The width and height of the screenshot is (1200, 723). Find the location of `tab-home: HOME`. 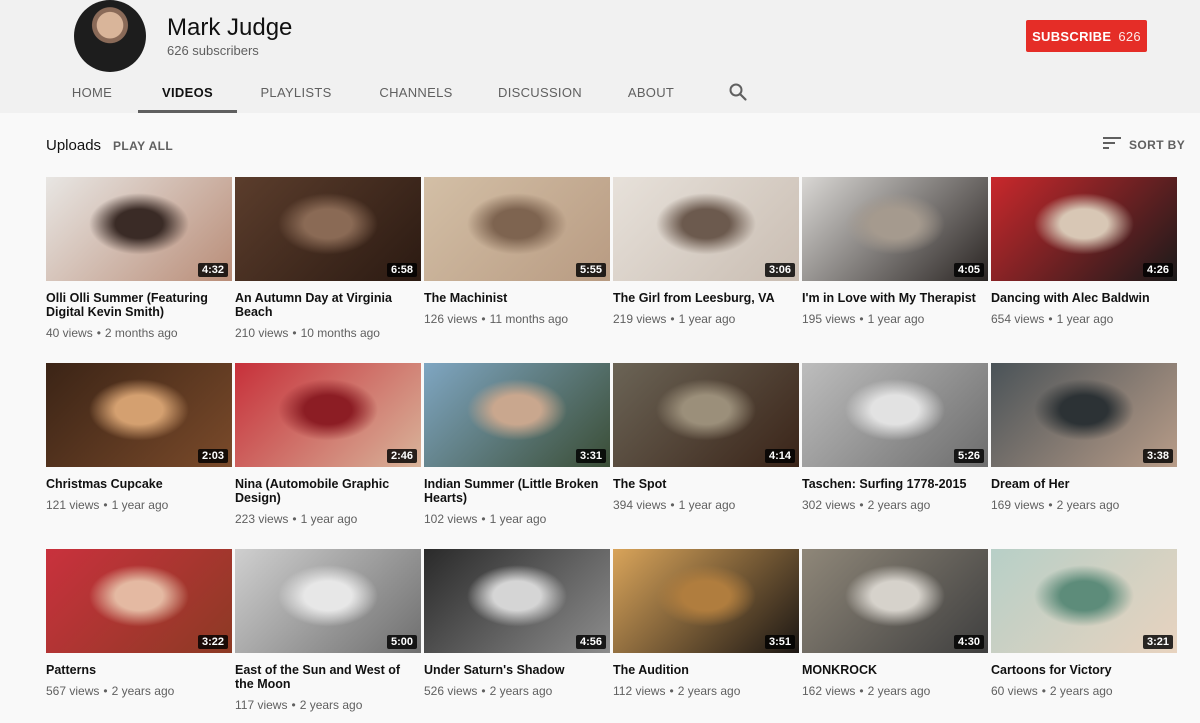

tab-home: HOME is located at coordinates (92, 93).